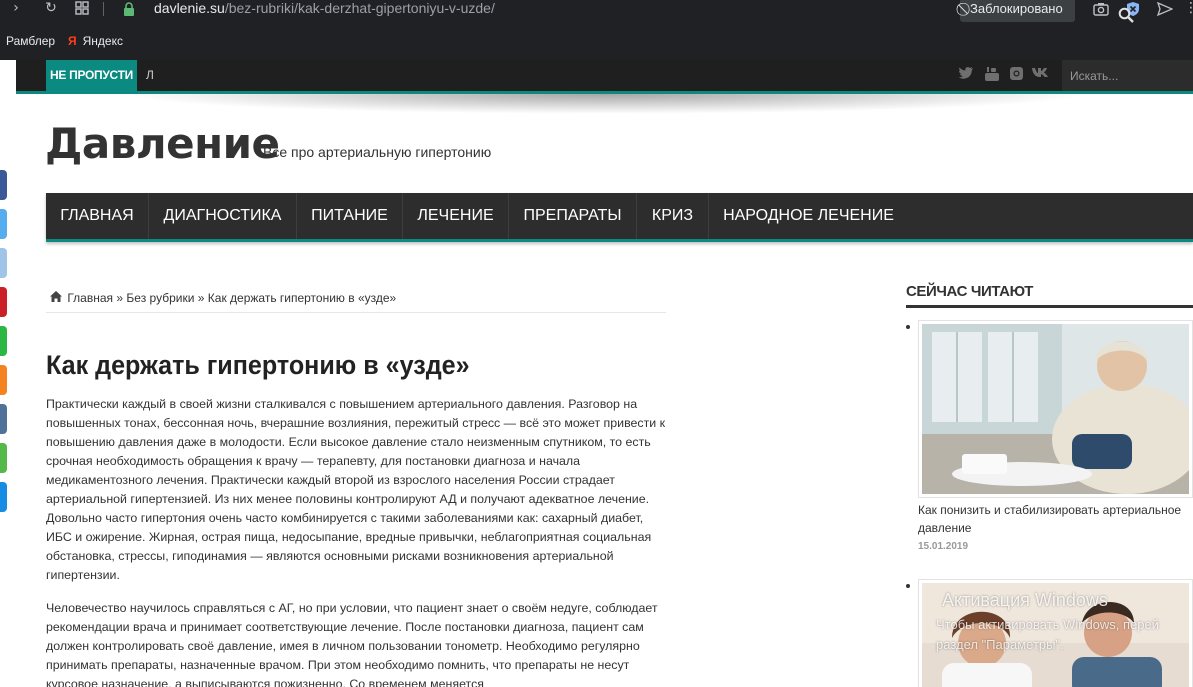 The width and height of the screenshot is (1193, 687). What do you see at coordinates (1000, 644) in the screenshot?
I see `windows-activation-line: раздел "Параметры".` at bounding box center [1000, 644].